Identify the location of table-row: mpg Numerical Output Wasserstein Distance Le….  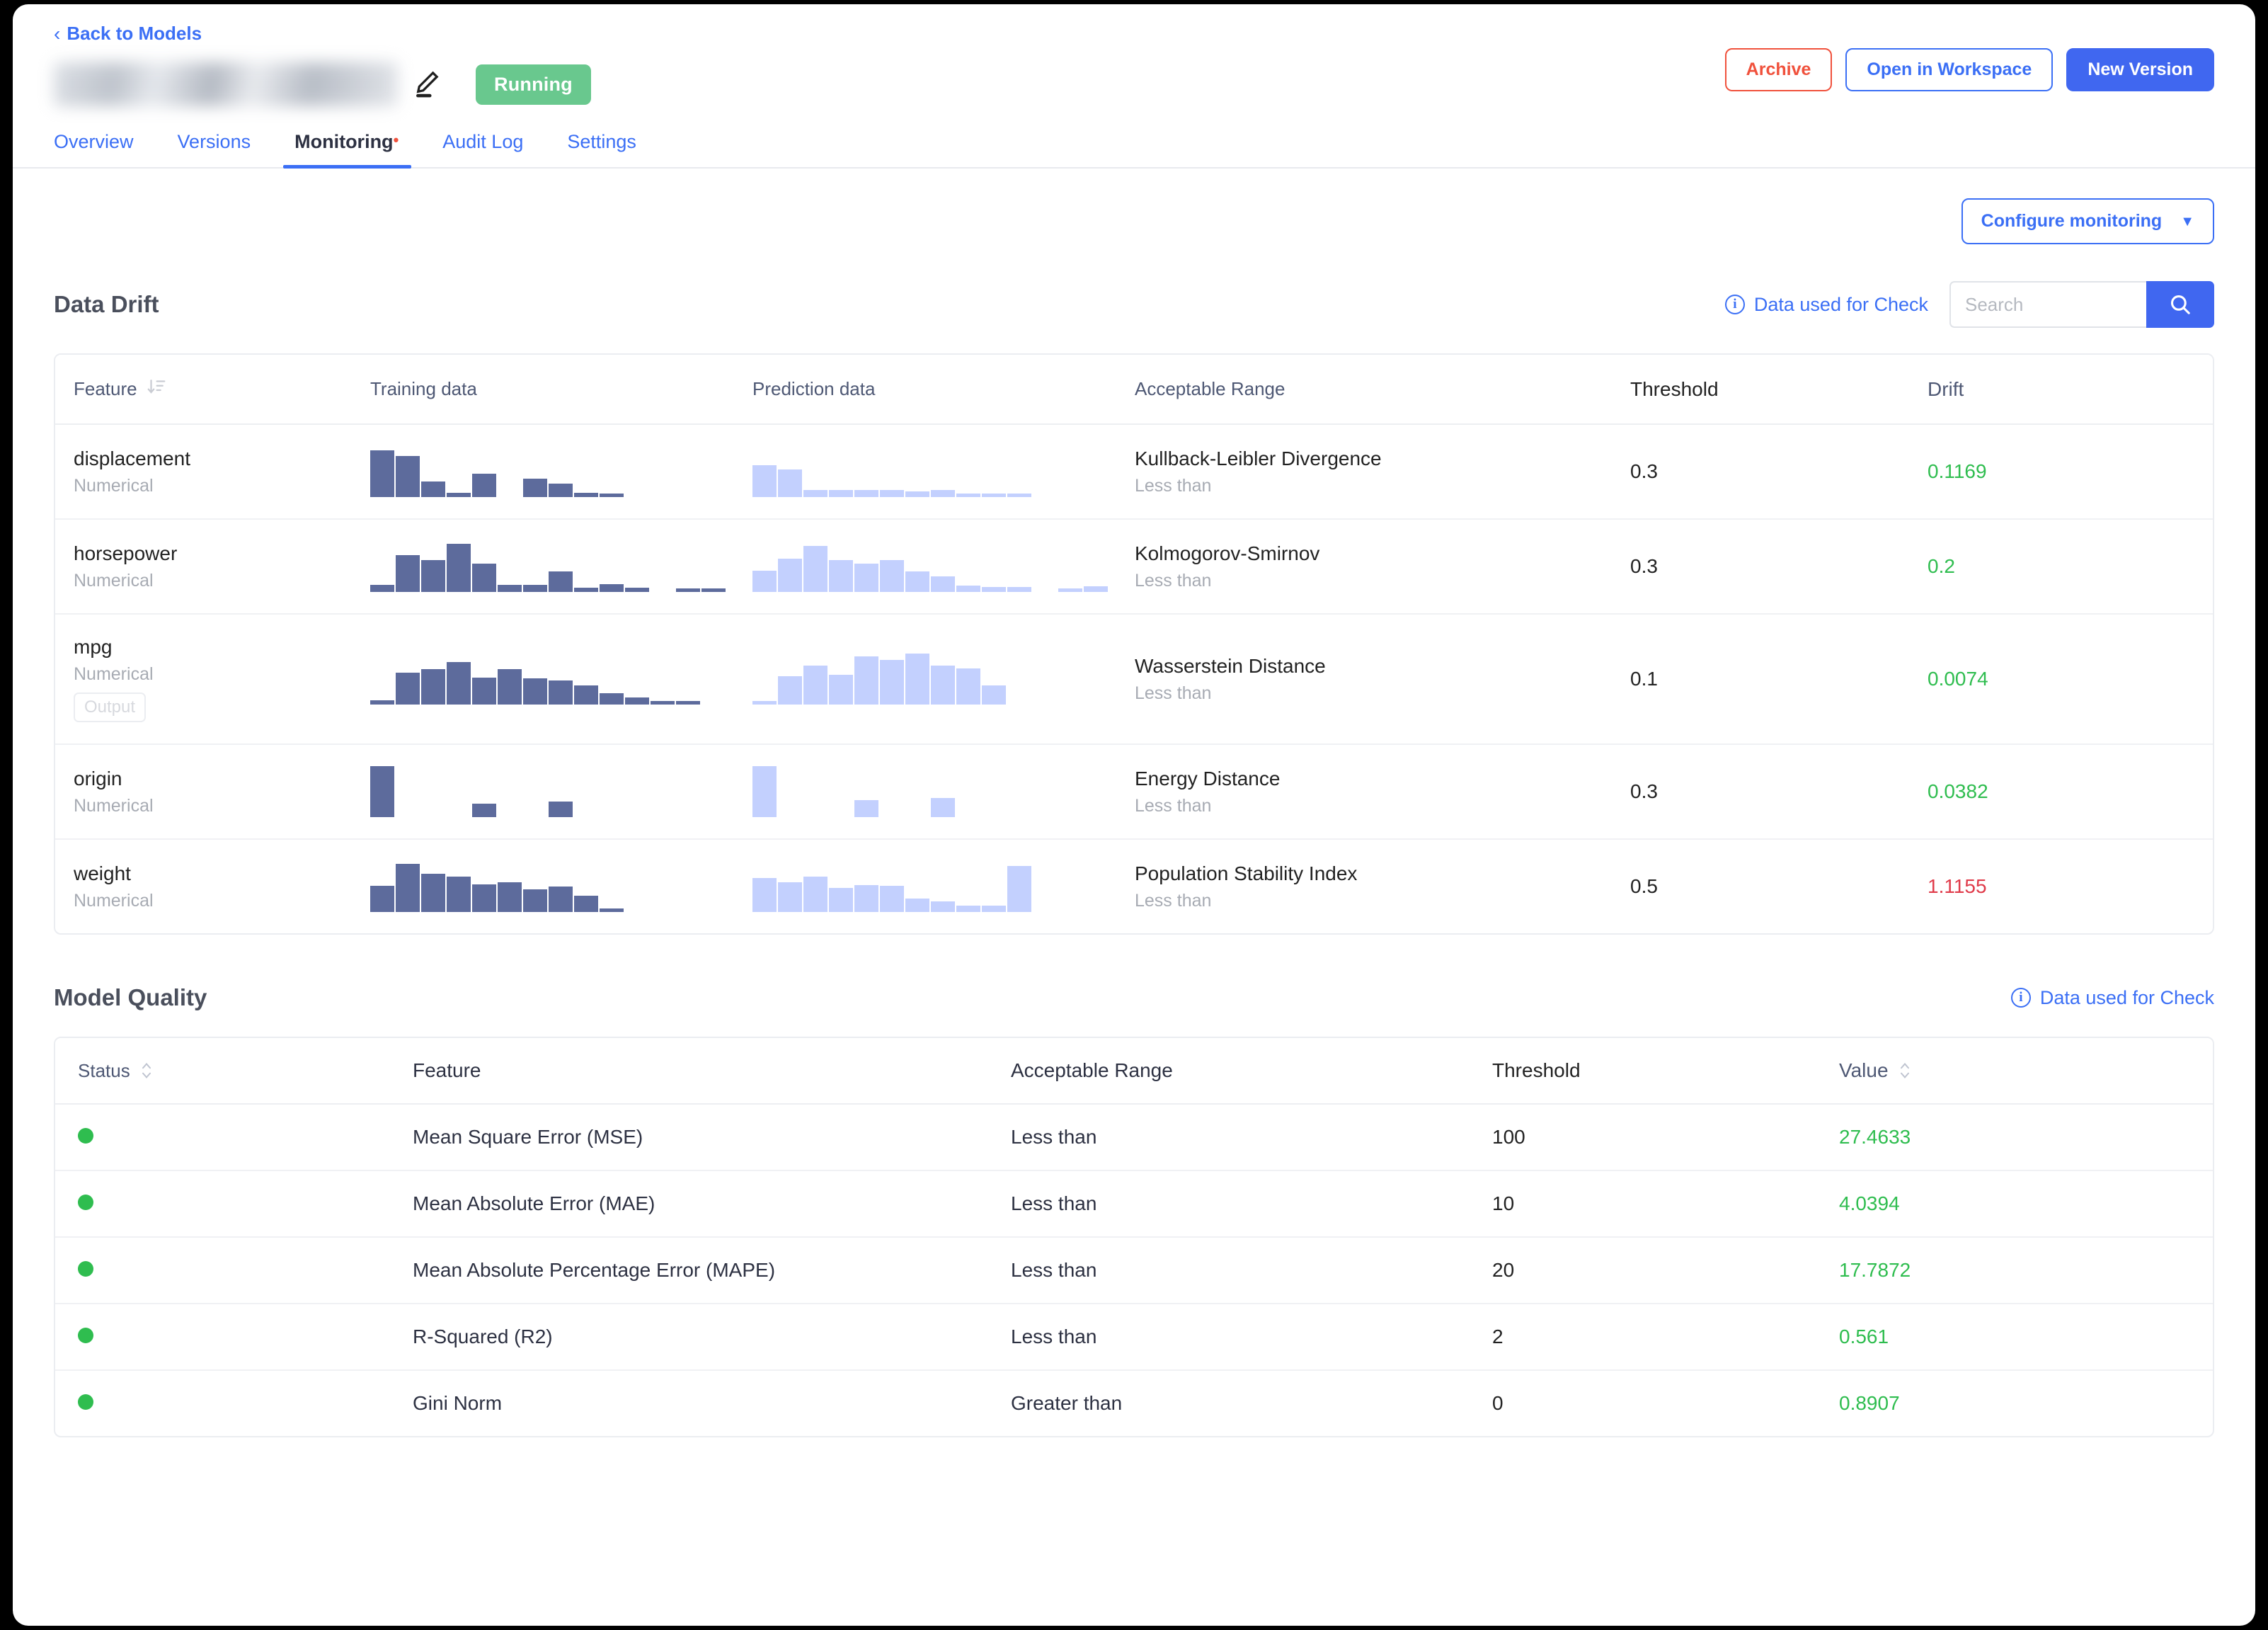
(1134, 679).